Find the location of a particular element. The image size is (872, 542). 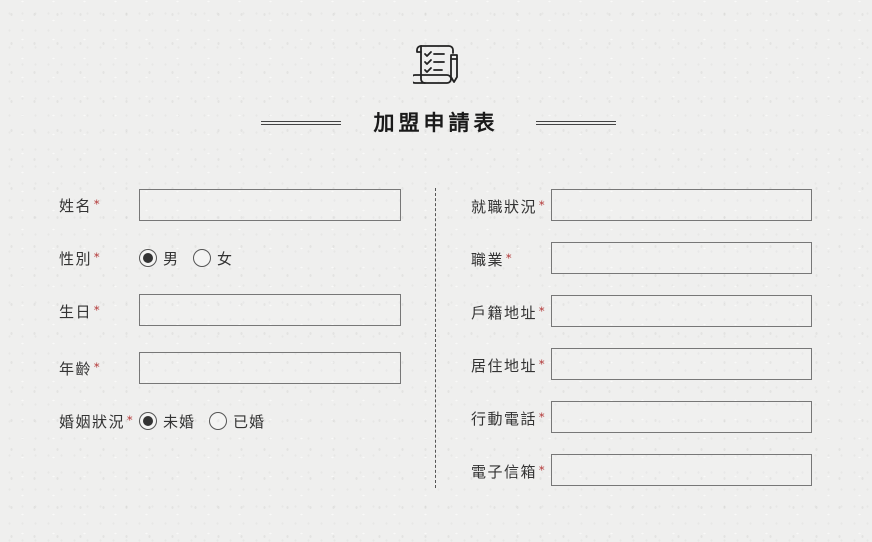

employment-status-label: 就職狀況 is located at coordinates (504, 206).